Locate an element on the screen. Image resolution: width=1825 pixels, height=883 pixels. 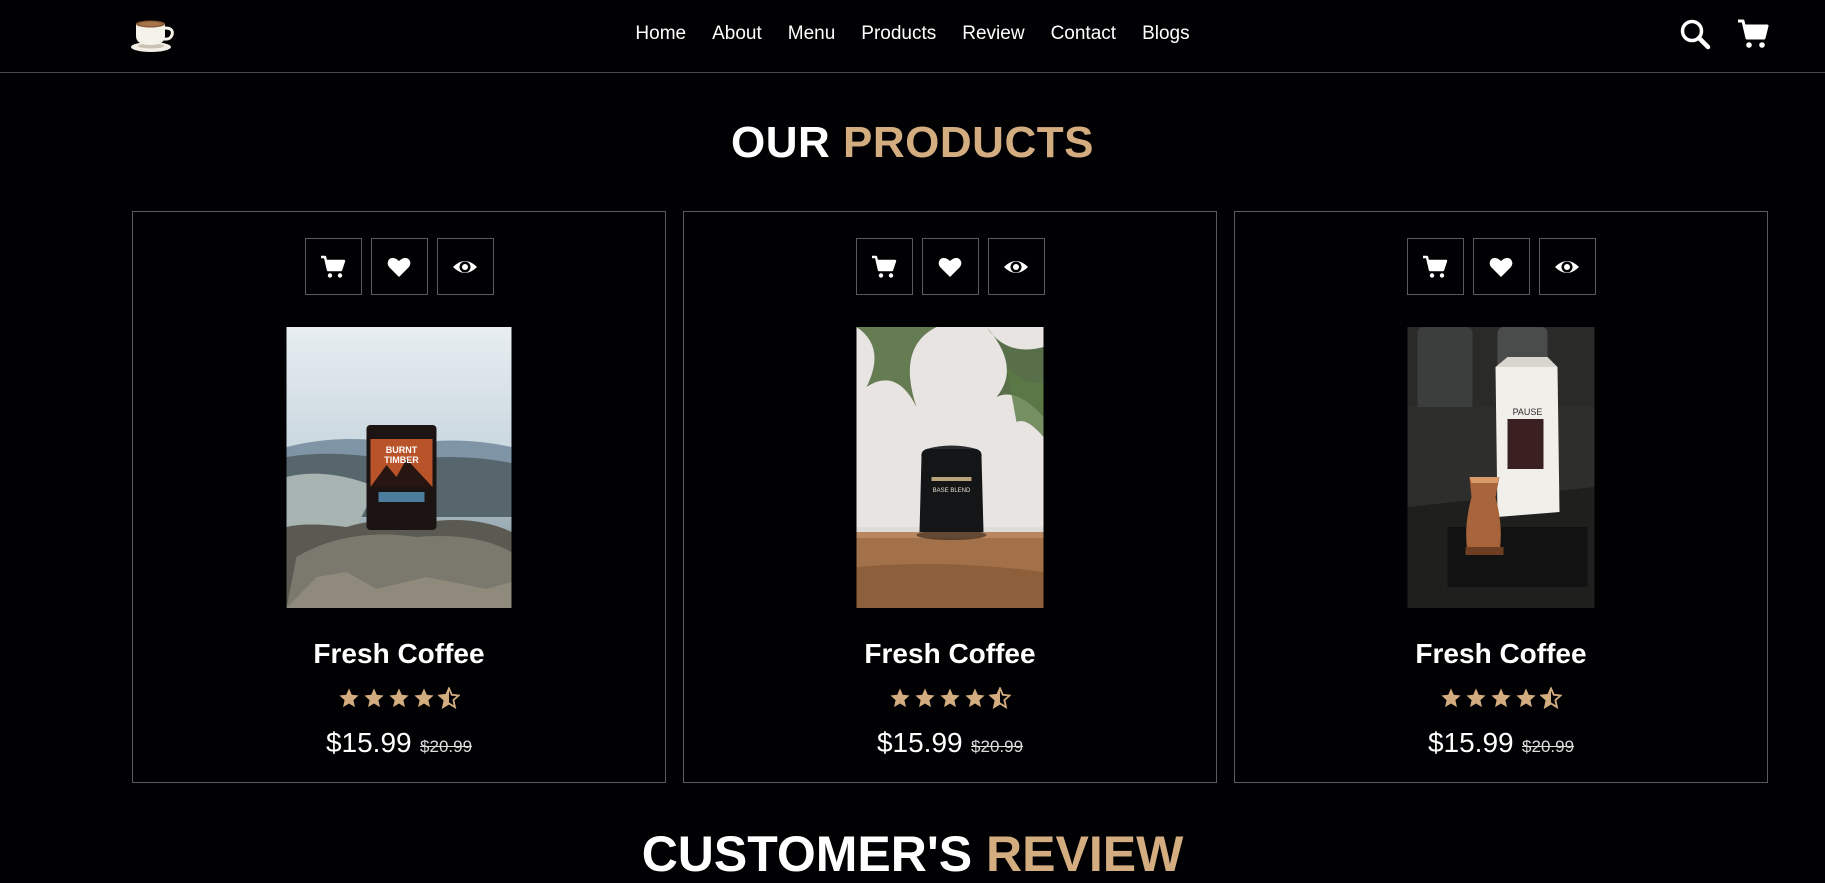
nav-about: About is located at coordinates (737, 34).